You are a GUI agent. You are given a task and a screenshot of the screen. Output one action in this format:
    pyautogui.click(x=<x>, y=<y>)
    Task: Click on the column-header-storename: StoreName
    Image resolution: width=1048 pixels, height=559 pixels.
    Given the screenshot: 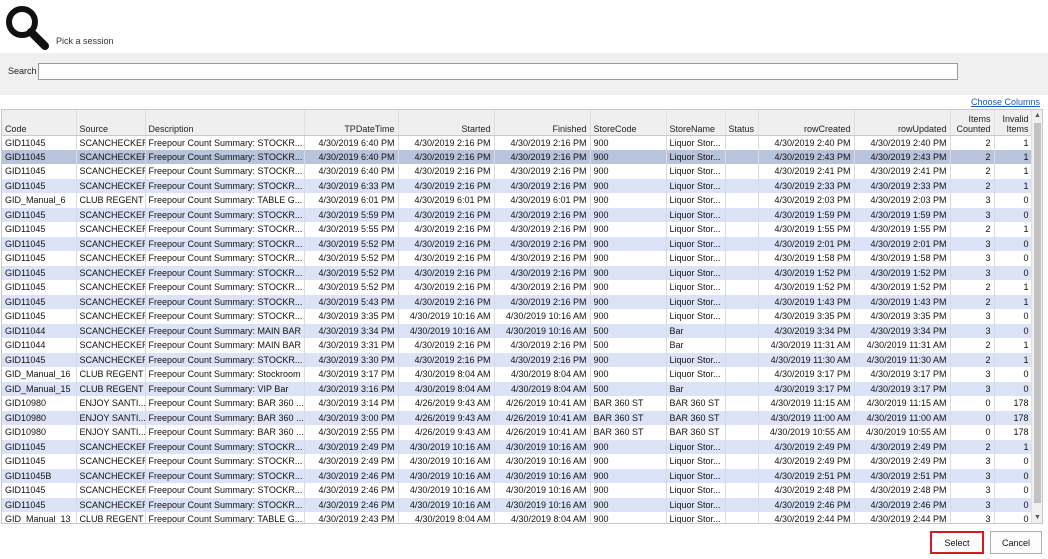 What is the action you would take?
    pyautogui.click(x=696, y=123)
    